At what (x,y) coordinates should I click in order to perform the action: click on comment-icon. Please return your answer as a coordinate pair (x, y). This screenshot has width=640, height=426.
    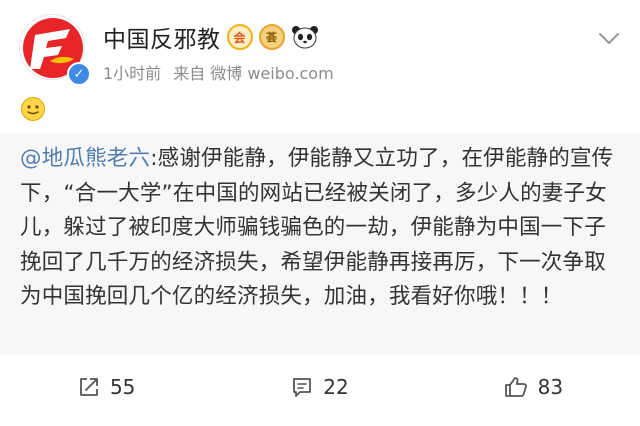
    Looking at the image, I should click on (302, 387).